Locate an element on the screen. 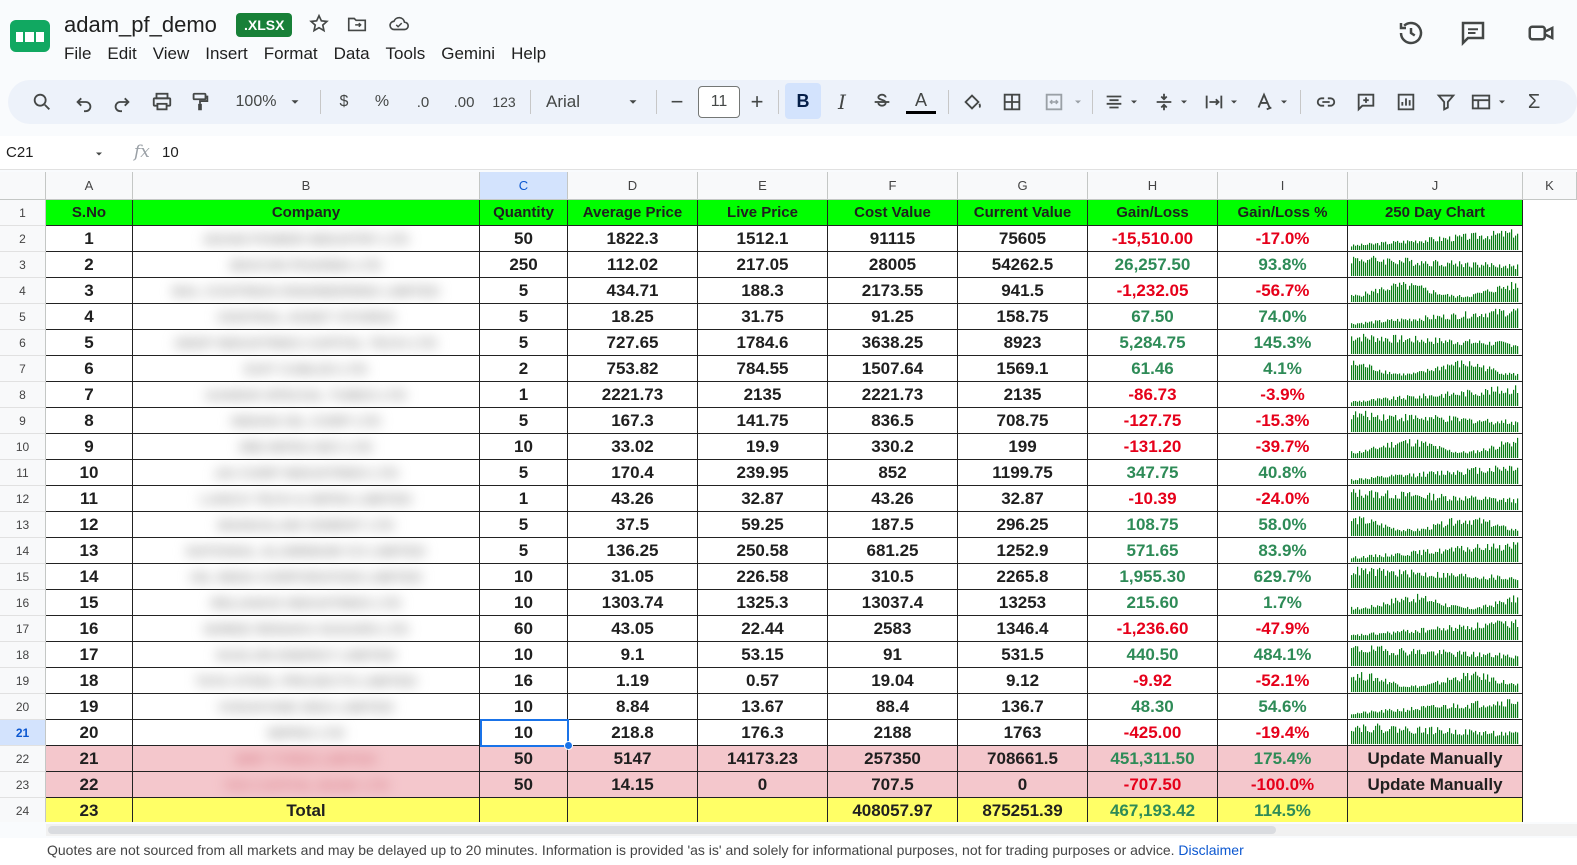 This screenshot has width=1577, height=865. total-current-value: 875251.39 is located at coordinates (1023, 810).